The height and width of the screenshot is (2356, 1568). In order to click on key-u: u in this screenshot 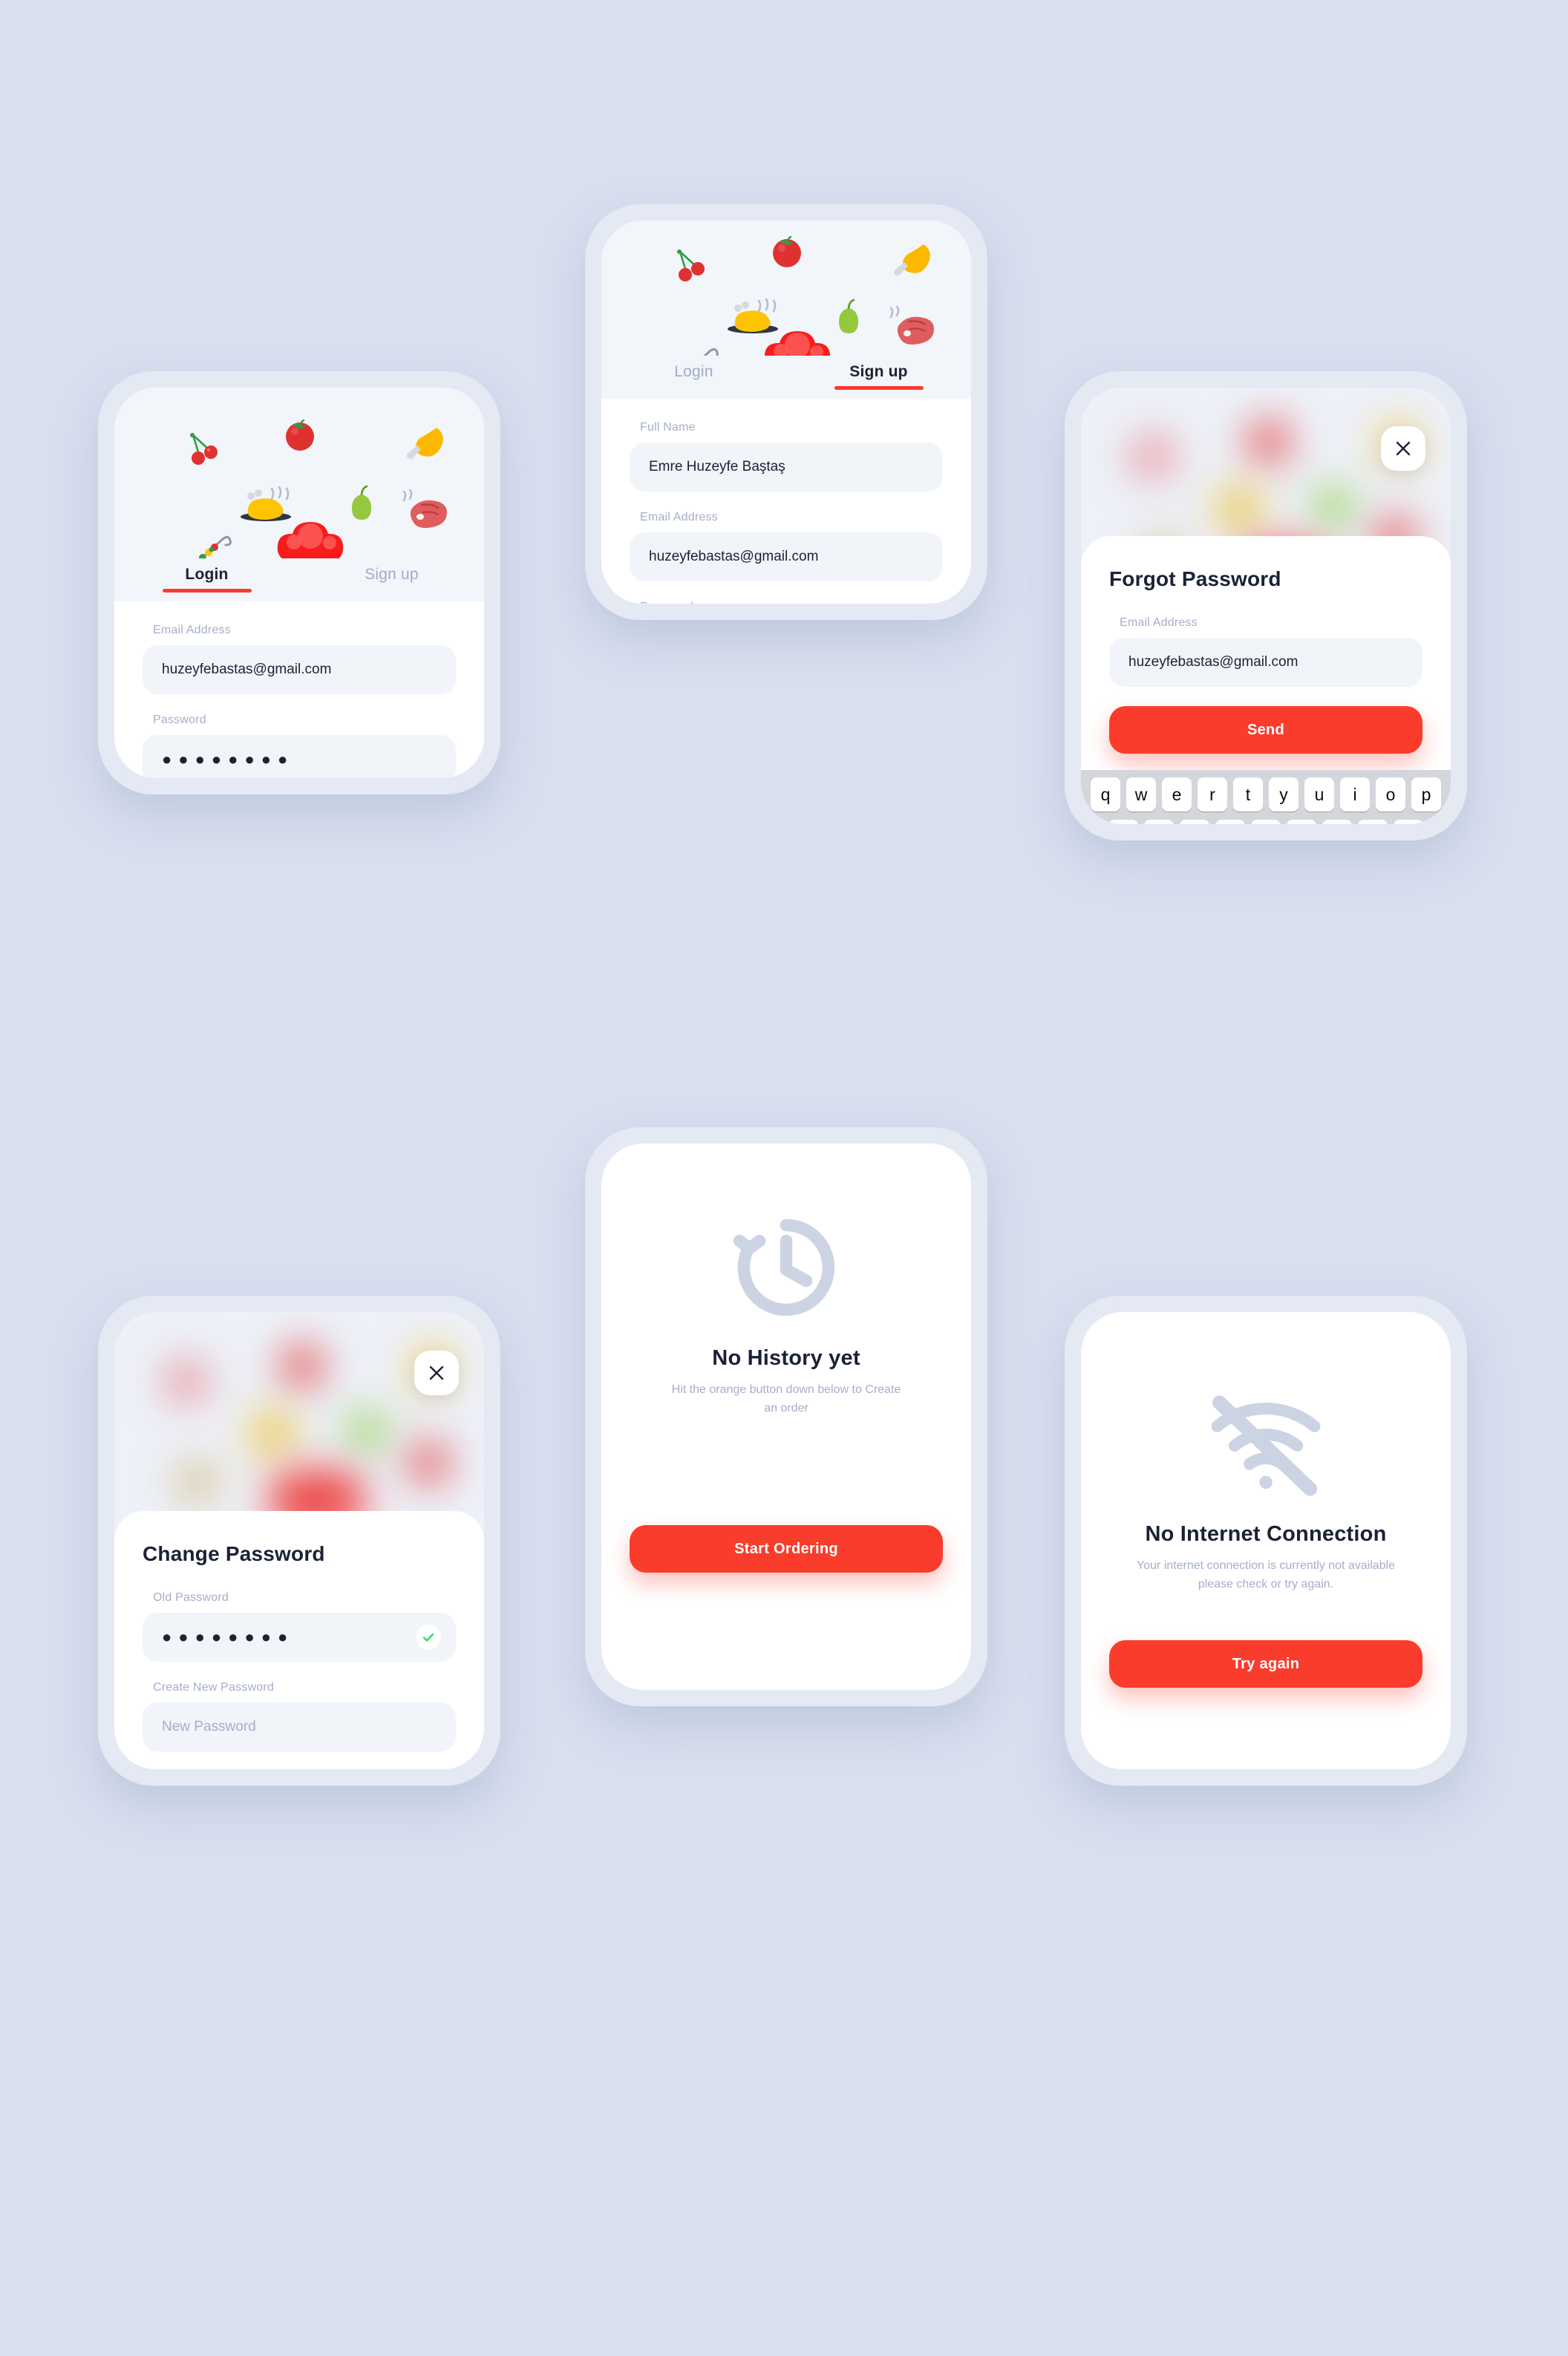, I will do `click(1319, 794)`.